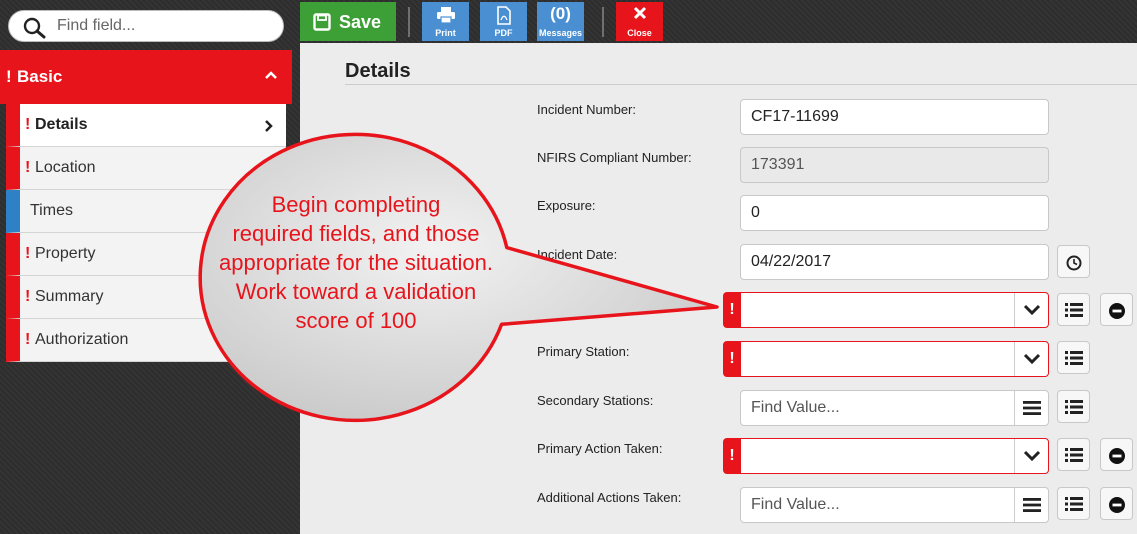 The image size is (1137, 534). I want to click on printer-icon, so click(445, 15).